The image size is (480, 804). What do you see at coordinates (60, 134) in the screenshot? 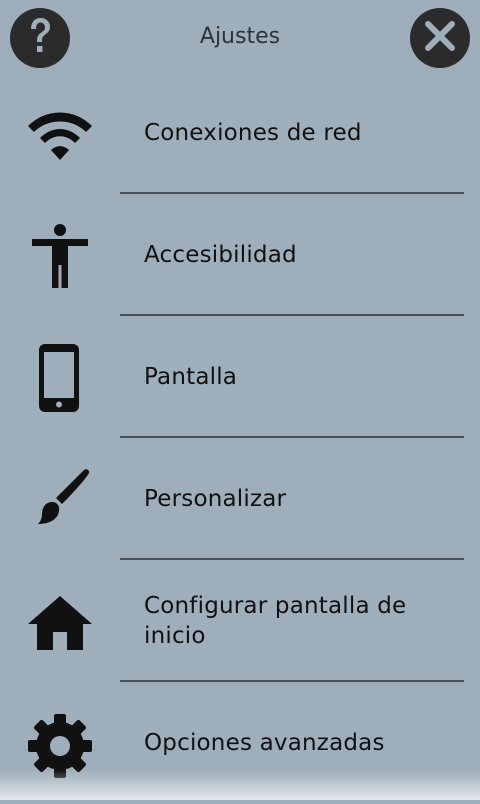
I see `wifi-icon` at bounding box center [60, 134].